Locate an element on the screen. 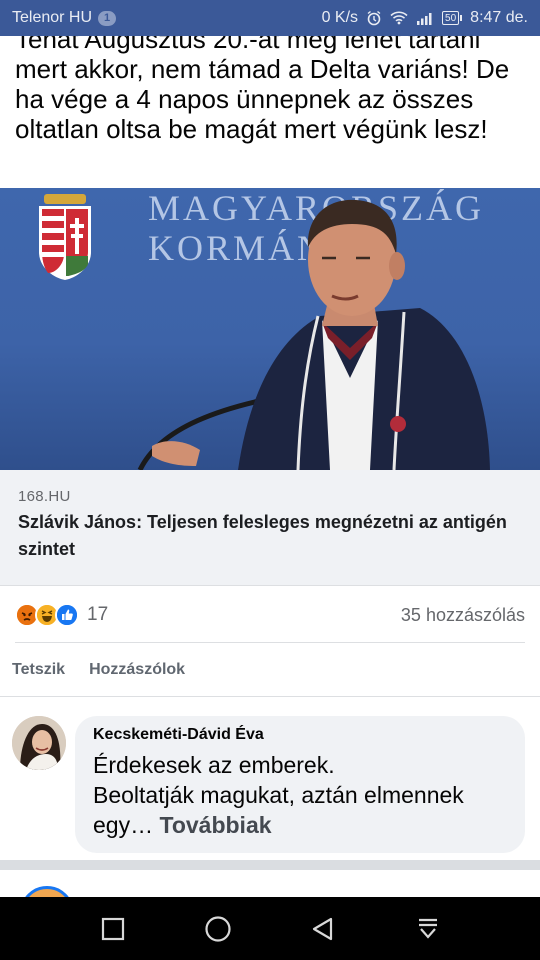 This screenshot has height=960, width=540. reaction-icons is located at coordinates (47, 615).